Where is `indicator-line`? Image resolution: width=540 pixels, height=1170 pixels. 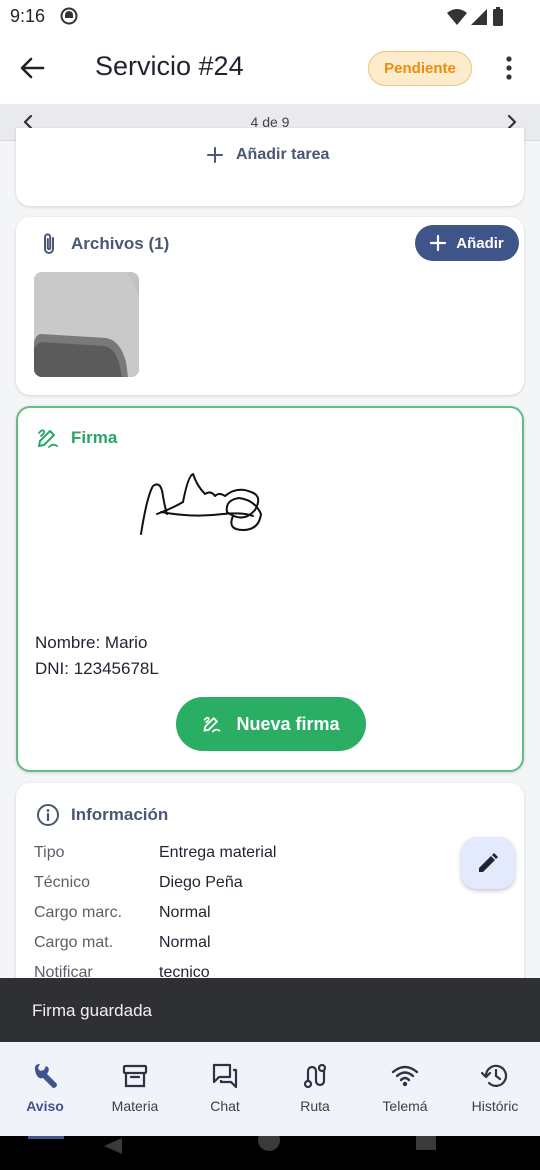
indicator-line is located at coordinates (46, 1137).